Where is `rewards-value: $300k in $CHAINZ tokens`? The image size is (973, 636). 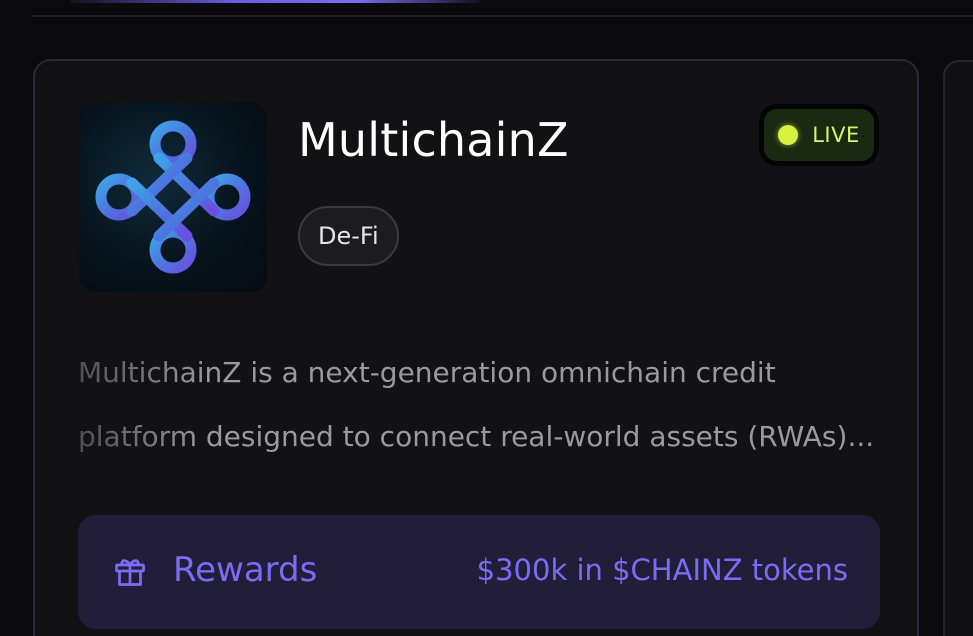
rewards-value: $300k in $CHAINZ tokens is located at coordinates (662, 570).